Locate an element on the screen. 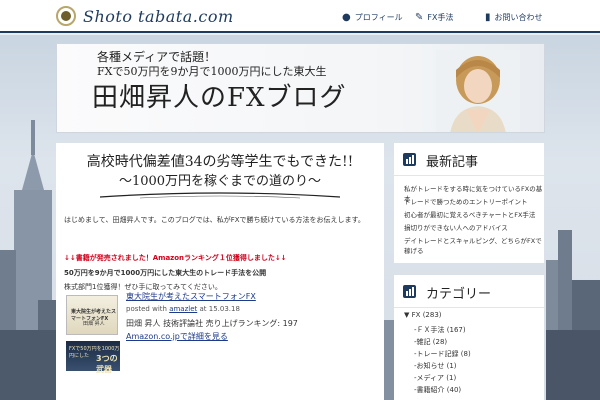 The width and height of the screenshot is (600, 400). category-label: -書籍紹介 is located at coordinates (429, 390).